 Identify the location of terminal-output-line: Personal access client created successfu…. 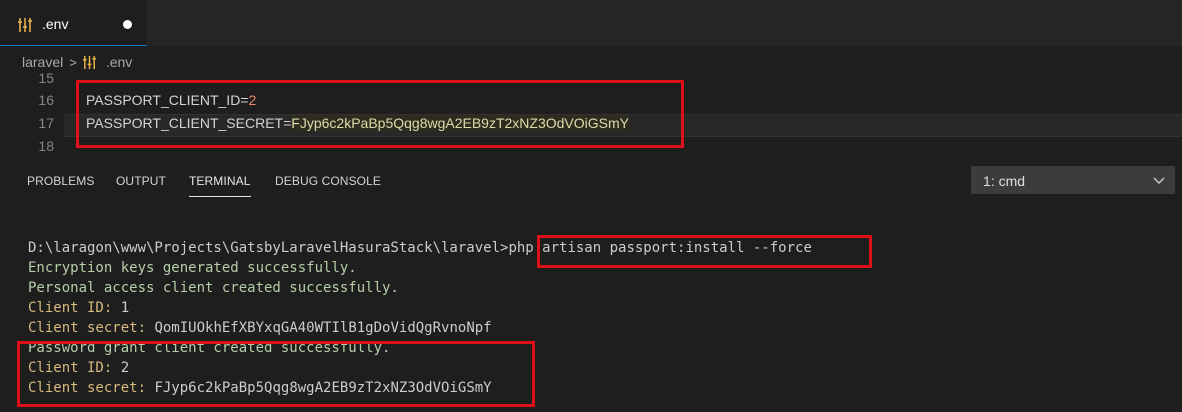
(213, 288).